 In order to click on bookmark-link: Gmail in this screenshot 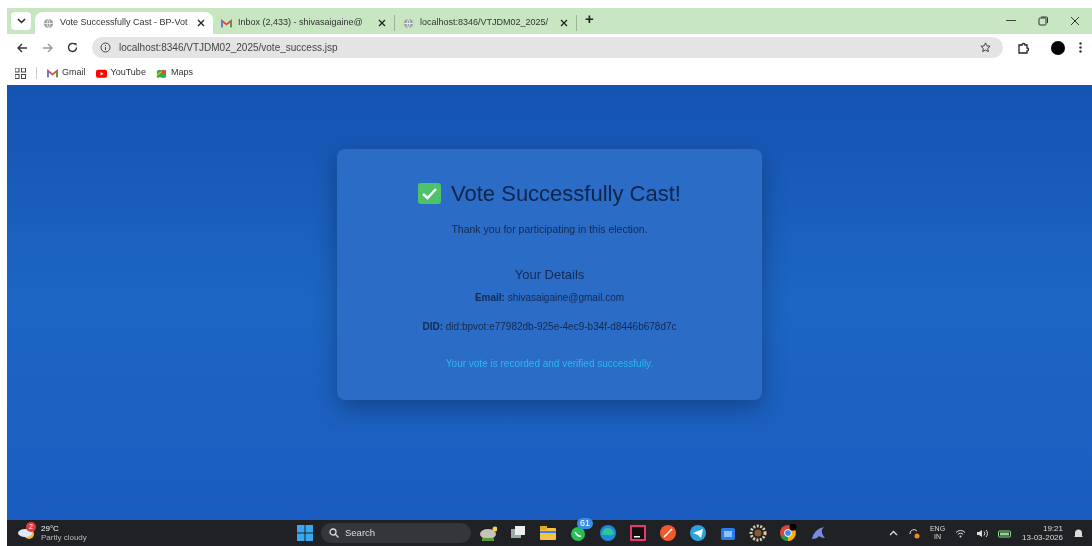, I will do `click(66, 73)`.